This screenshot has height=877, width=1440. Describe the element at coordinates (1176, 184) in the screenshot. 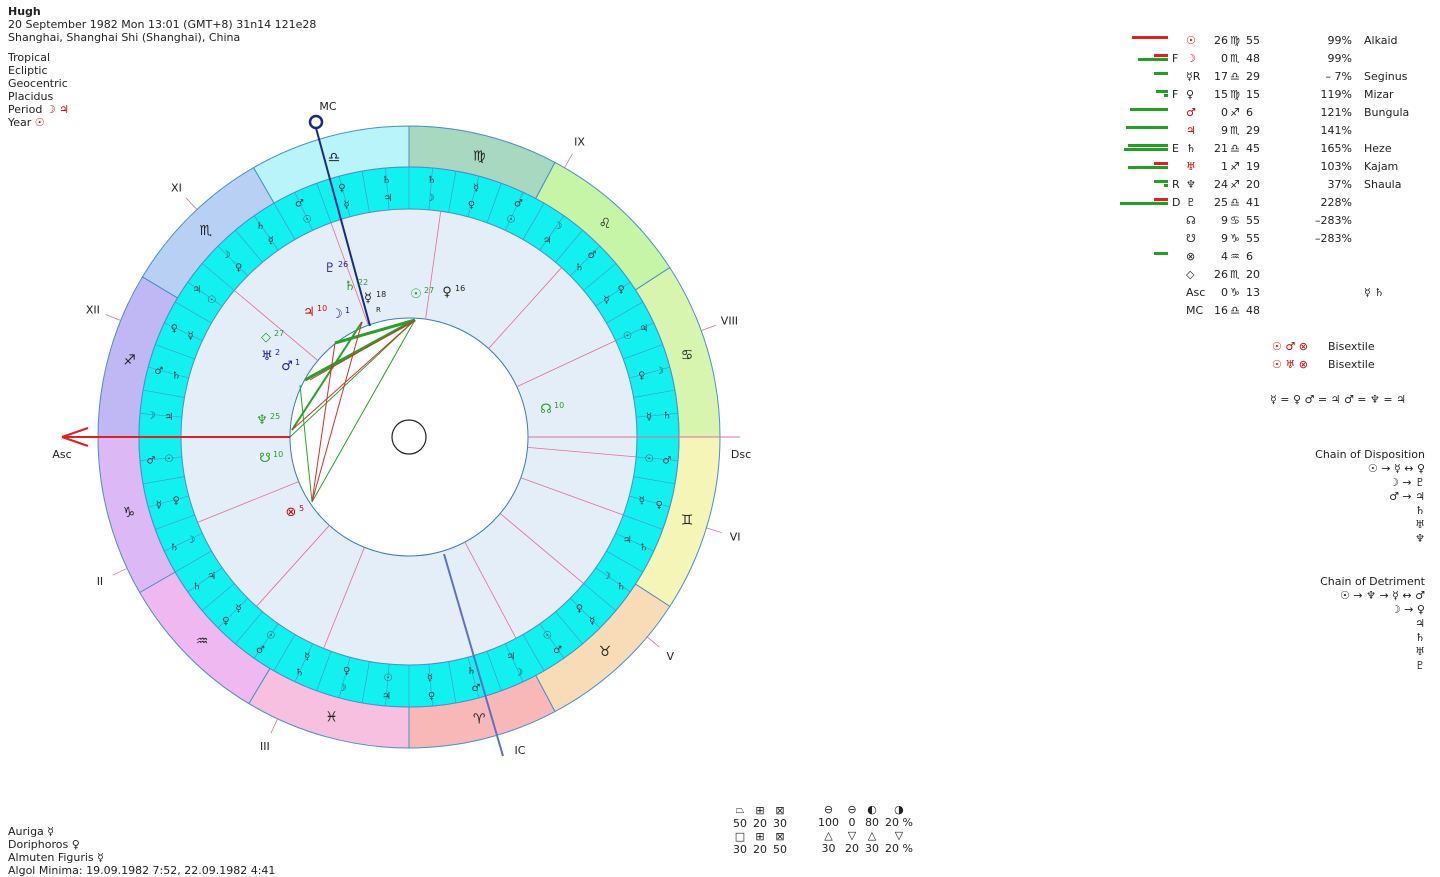

I see `dignity-letter: R` at that location.